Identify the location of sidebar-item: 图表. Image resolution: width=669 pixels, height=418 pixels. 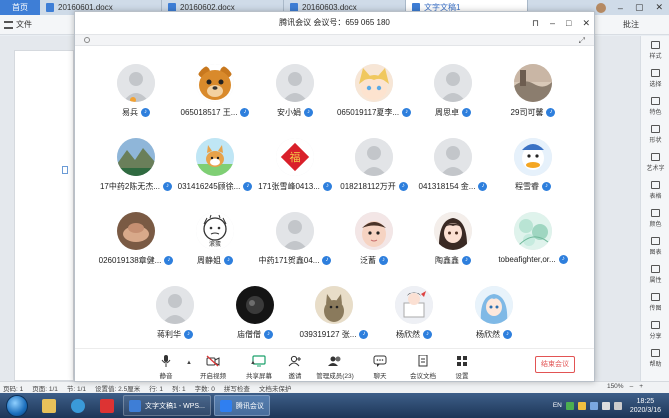
(655, 246).